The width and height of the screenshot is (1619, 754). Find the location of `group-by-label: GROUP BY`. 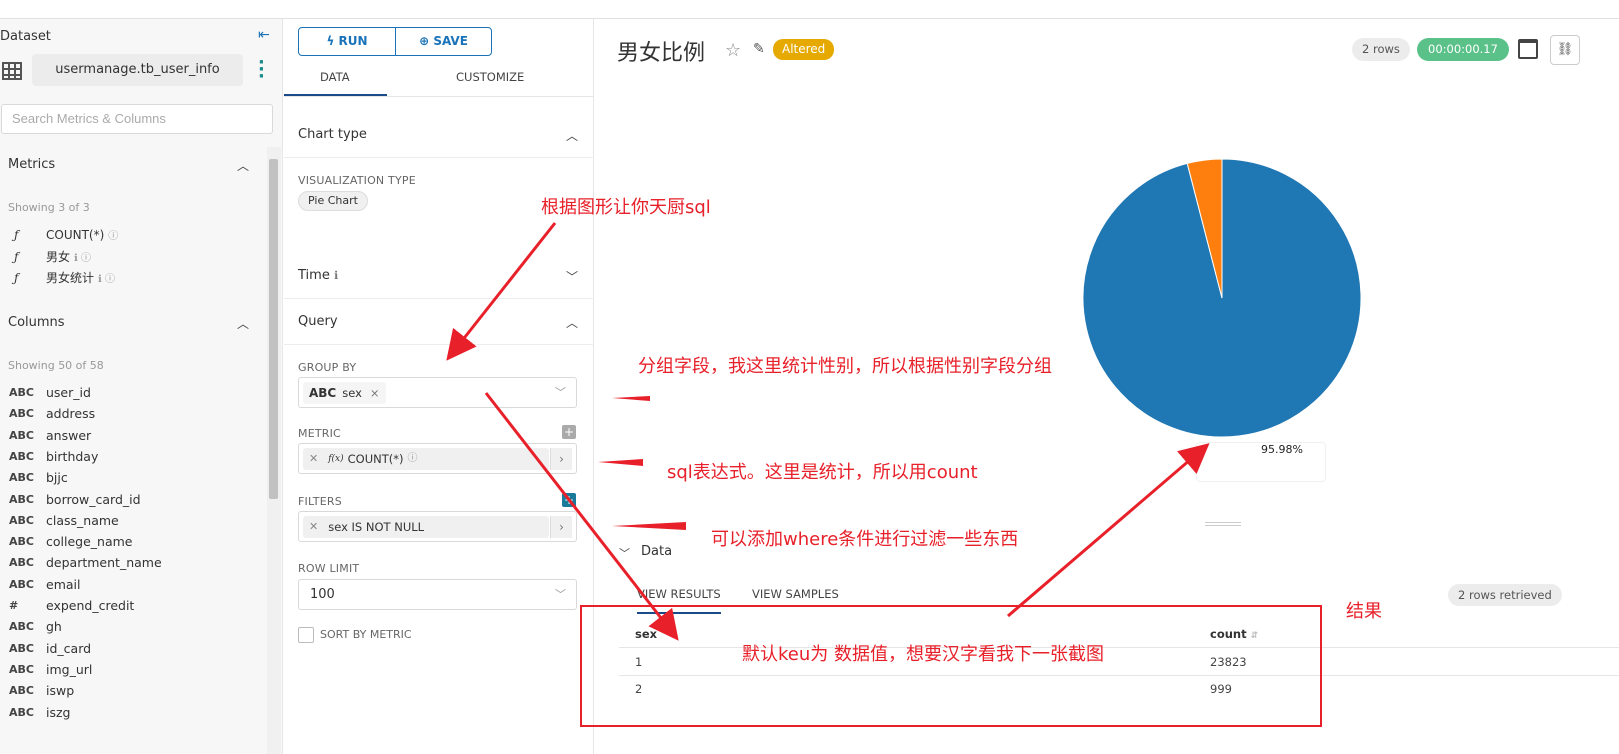

group-by-label: GROUP BY is located at coordinates (327, 367).